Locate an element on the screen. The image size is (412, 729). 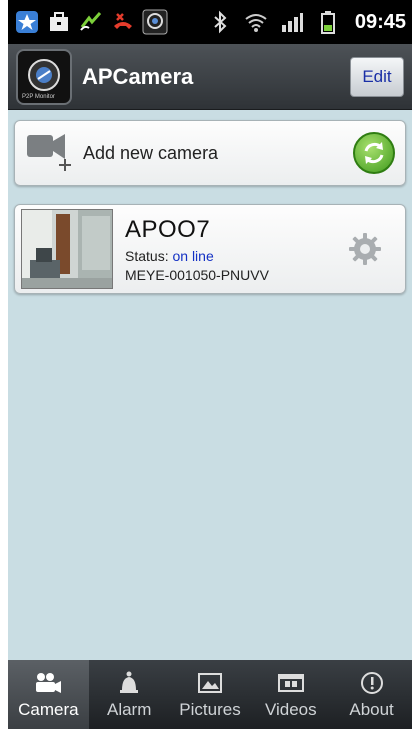
tab-camera: Camera is located at coordinates (48, 694).